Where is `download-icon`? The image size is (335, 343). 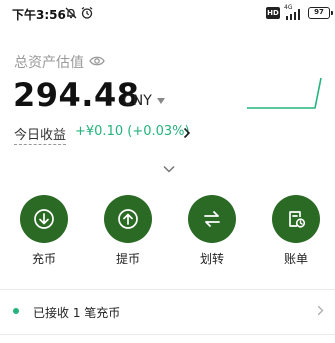 download-icon is located at coordinates (44, 219).